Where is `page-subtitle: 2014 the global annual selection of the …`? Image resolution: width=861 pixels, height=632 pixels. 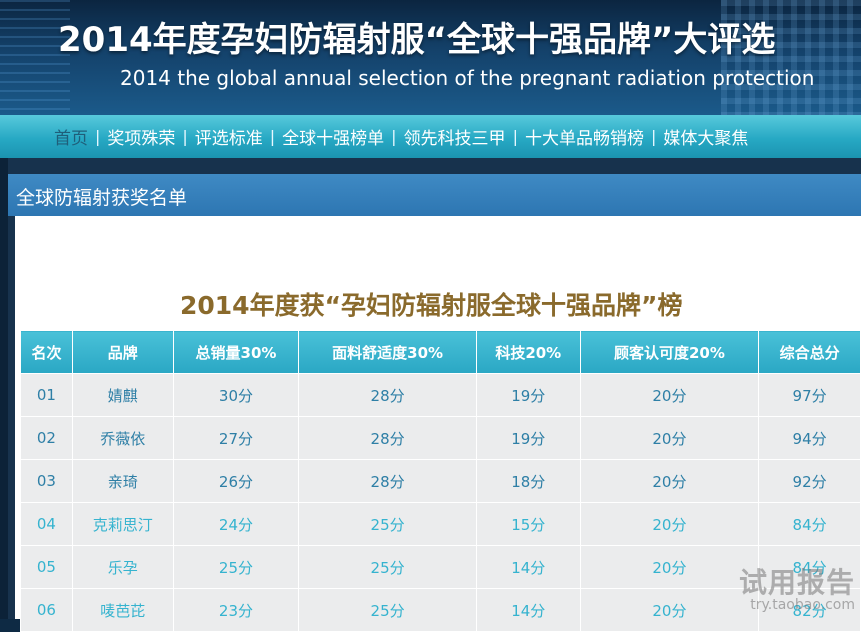
page-subtitle: 2014 the global annual selection of the … is located at coordinates (467, 78).